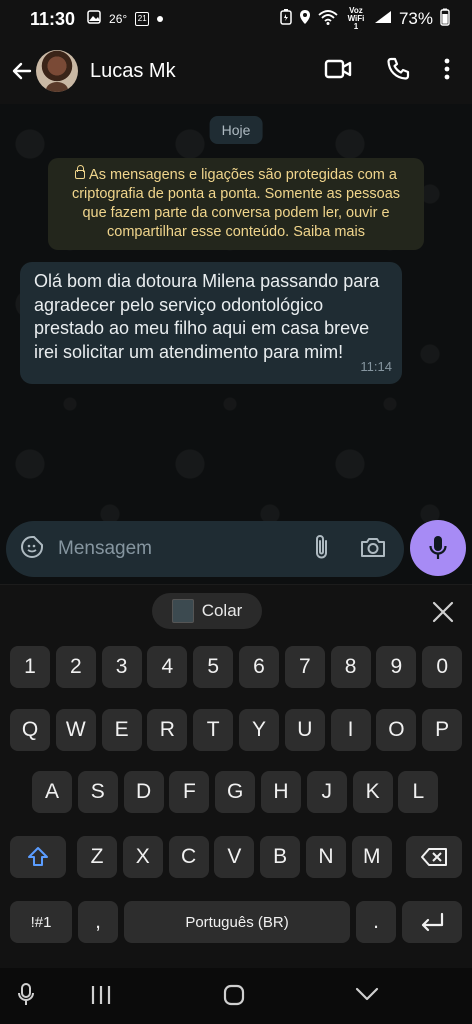  Describe the element at coordinates (121, 667) in the screenshot. I see `key-3: 3` at that location.